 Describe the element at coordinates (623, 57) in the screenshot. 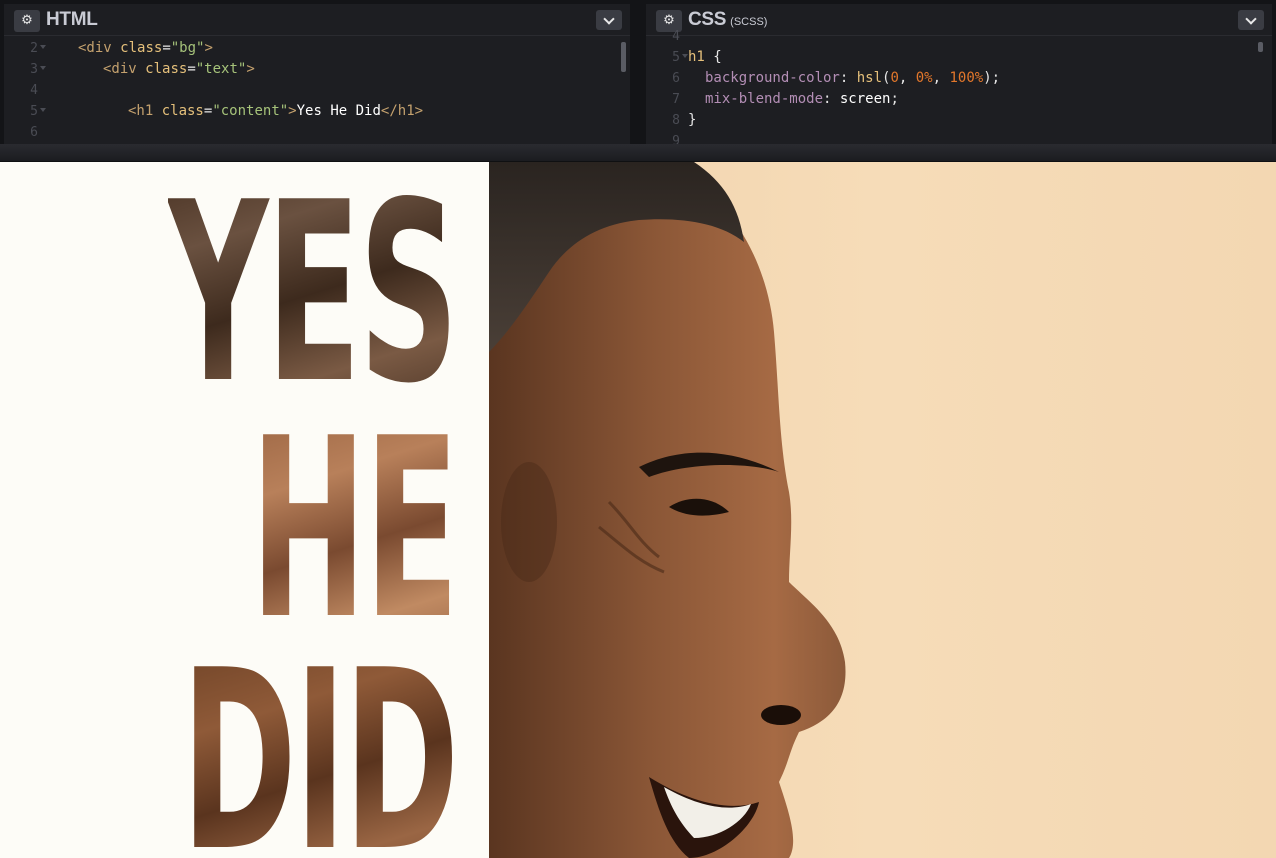

I see `html-scrollbar` at that location.